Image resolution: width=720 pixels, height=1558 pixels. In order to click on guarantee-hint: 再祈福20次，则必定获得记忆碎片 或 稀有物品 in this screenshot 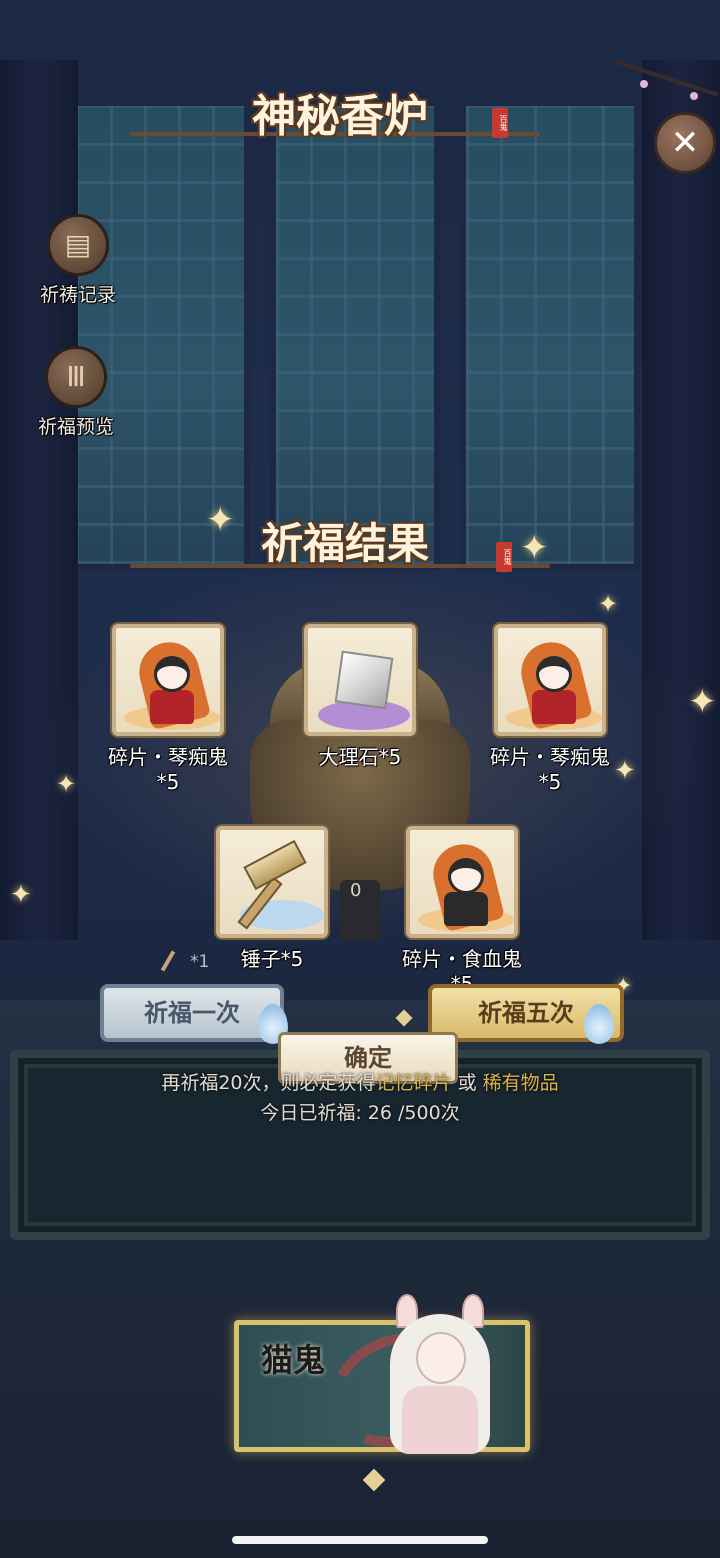, I will do `click(360, 1081)`.